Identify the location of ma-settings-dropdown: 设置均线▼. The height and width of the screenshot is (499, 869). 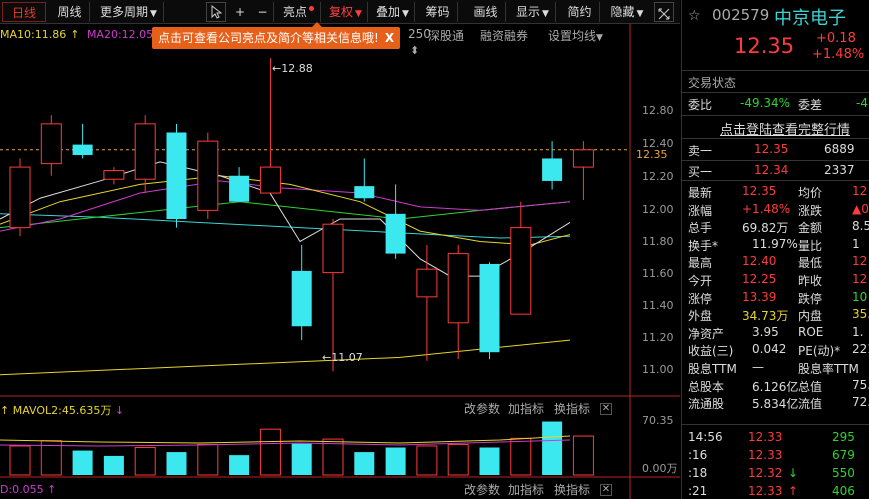
(575, 35).